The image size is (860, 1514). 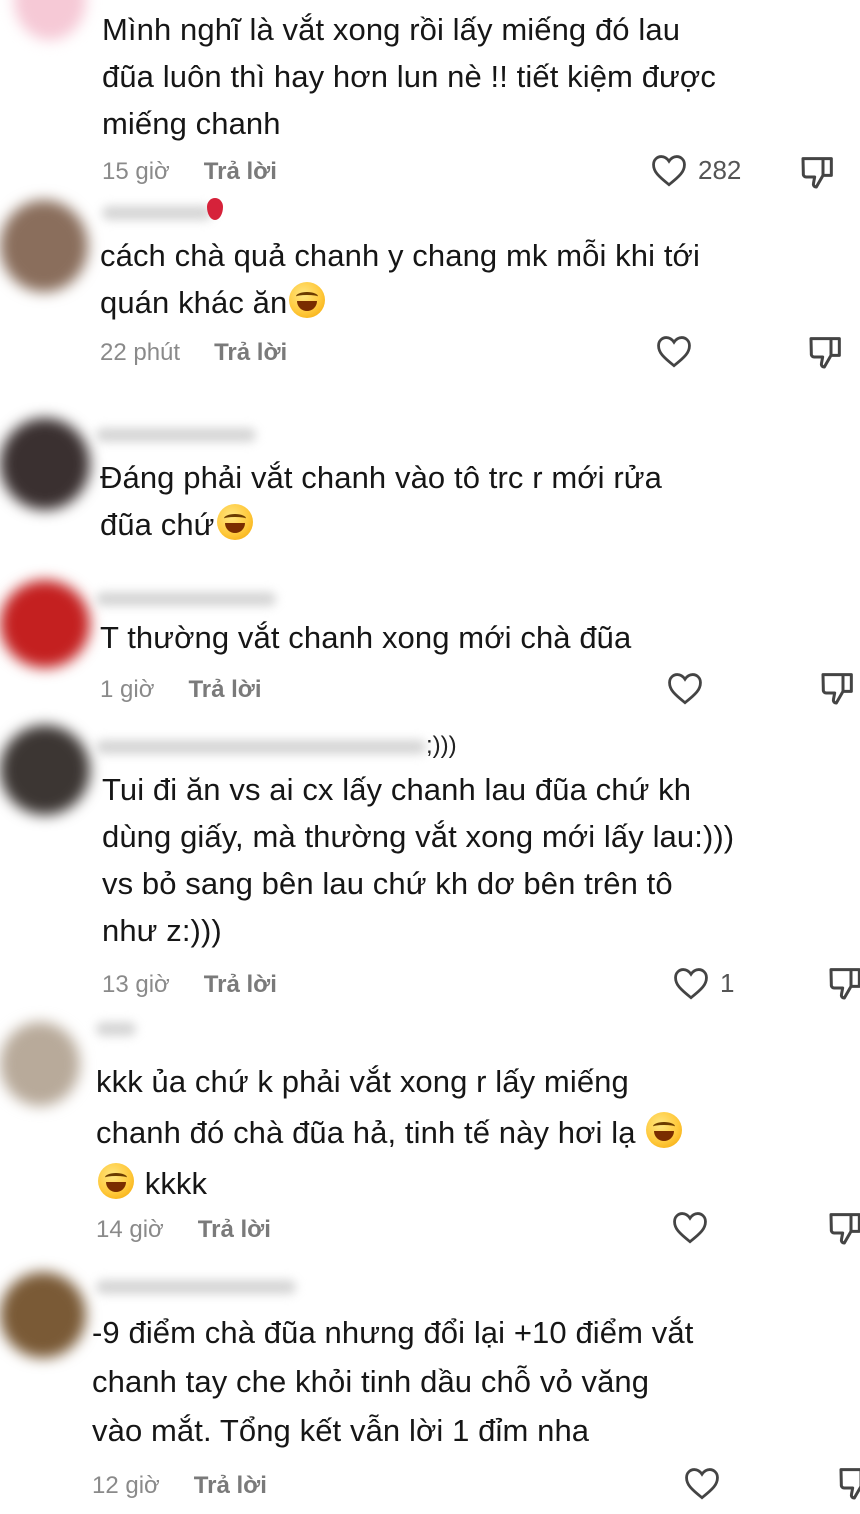 What do you see at coordinates (341, 1430) in the screenshot?
I see `comment-line: vào mắt. Tổng kết vẫn lời 1 đỉm nha` at bounding box center [341, 1430].